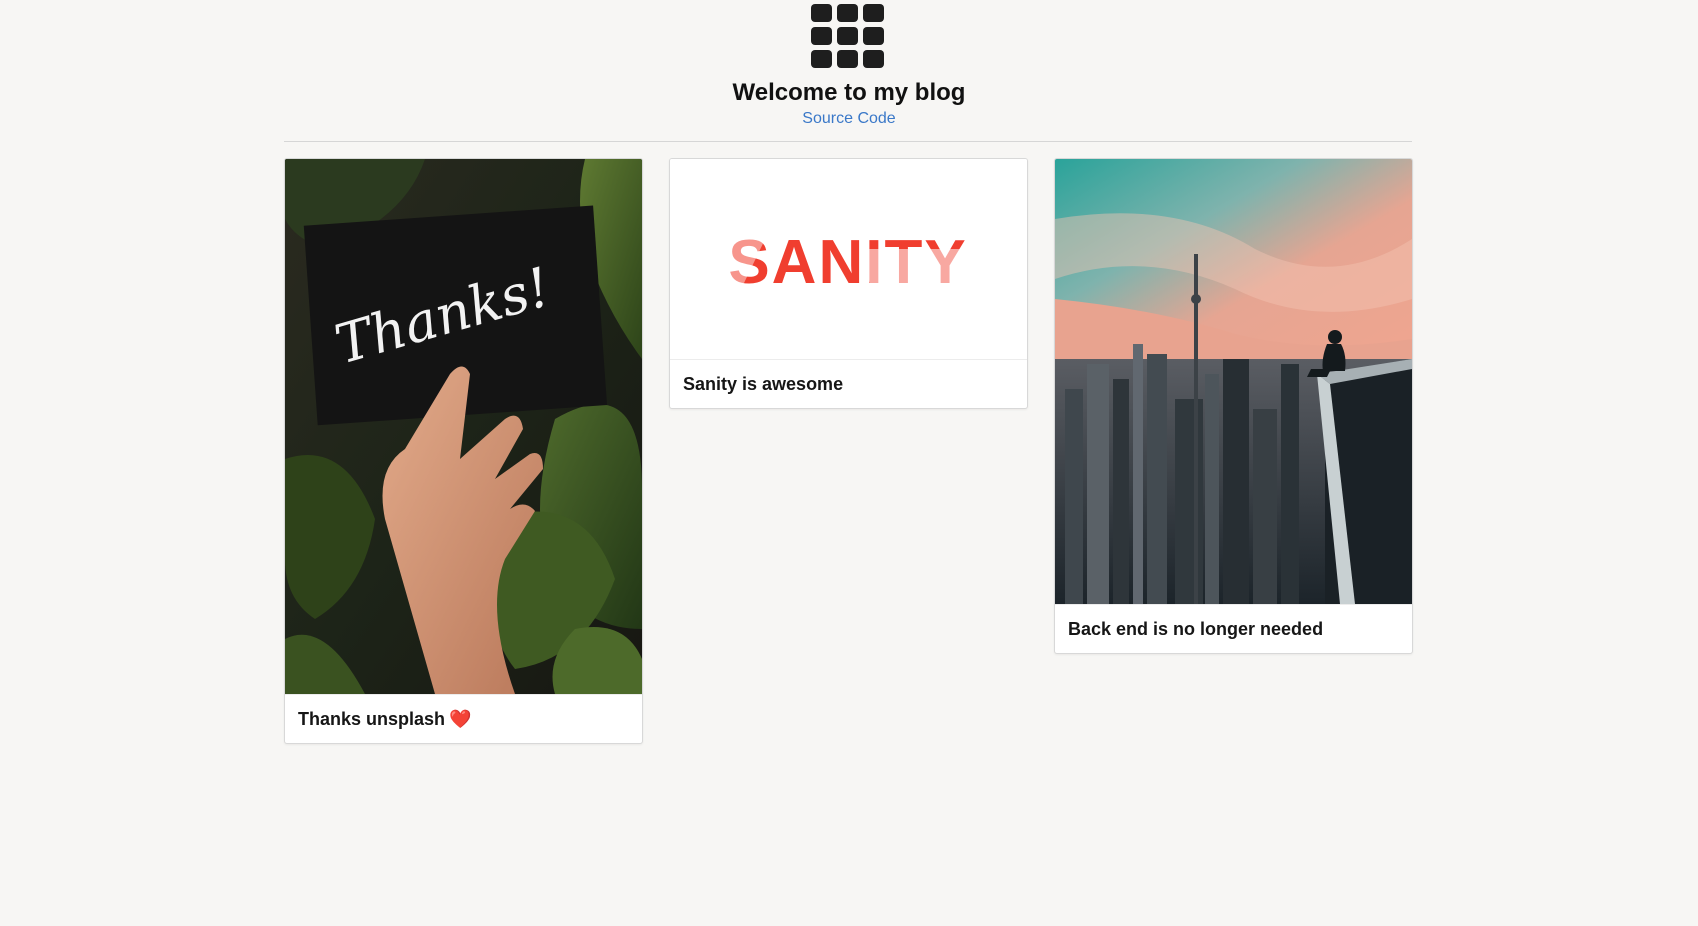  I want to click on post-image-thanks: Thanks!, so click(463, 426).